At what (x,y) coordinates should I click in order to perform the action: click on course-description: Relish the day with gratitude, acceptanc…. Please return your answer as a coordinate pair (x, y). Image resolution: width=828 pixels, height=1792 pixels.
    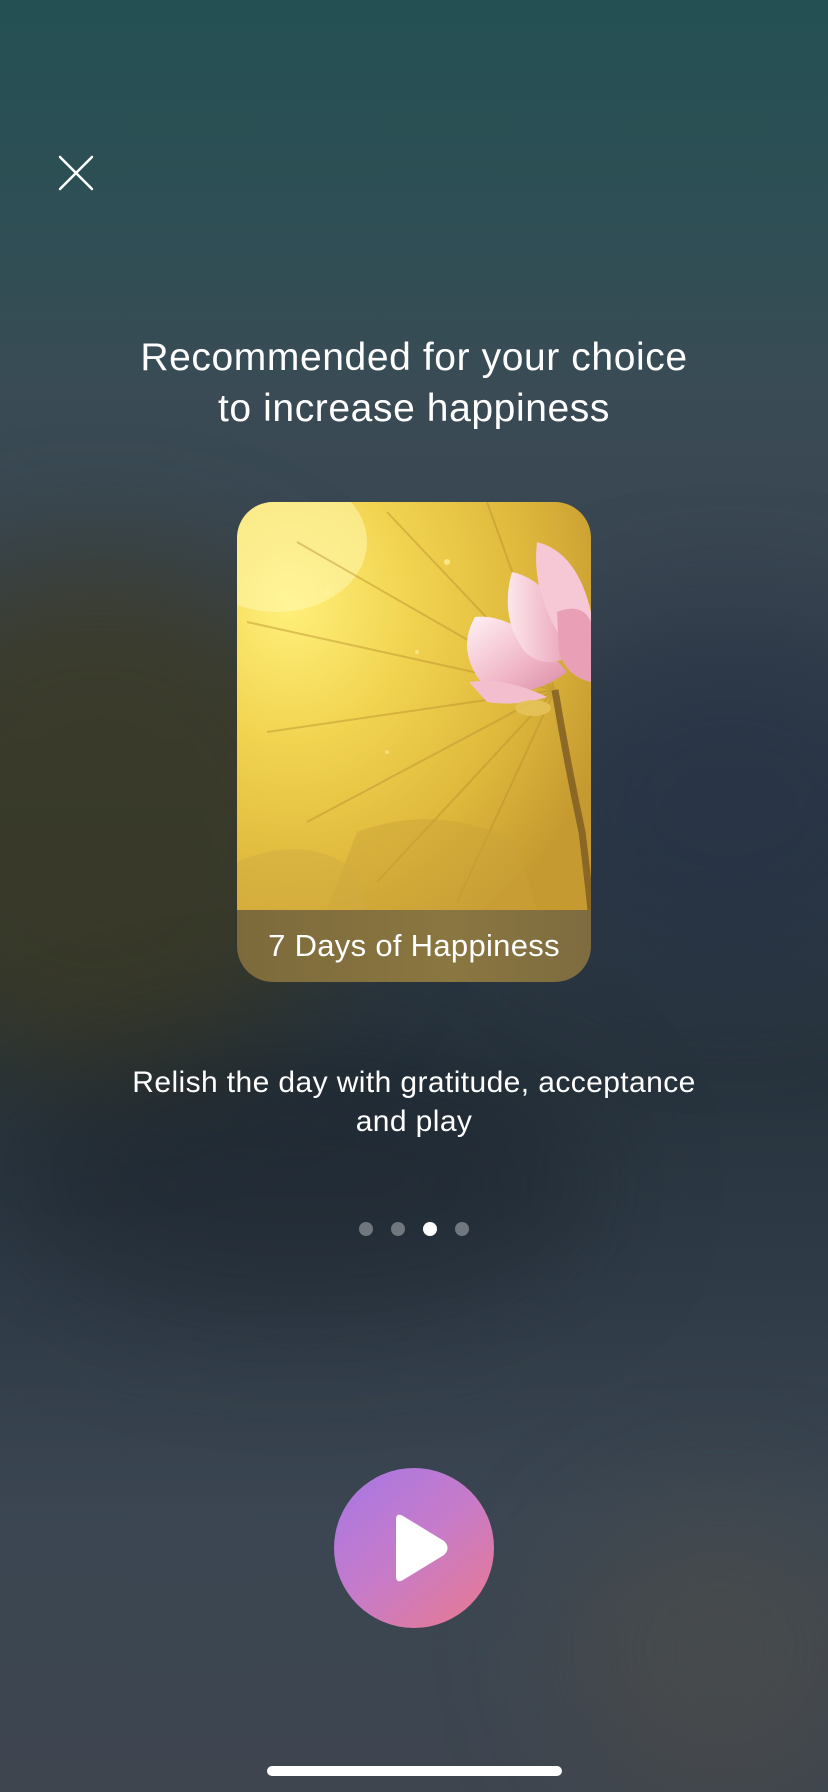
    Looking at the image, I should click on (414, 1102).